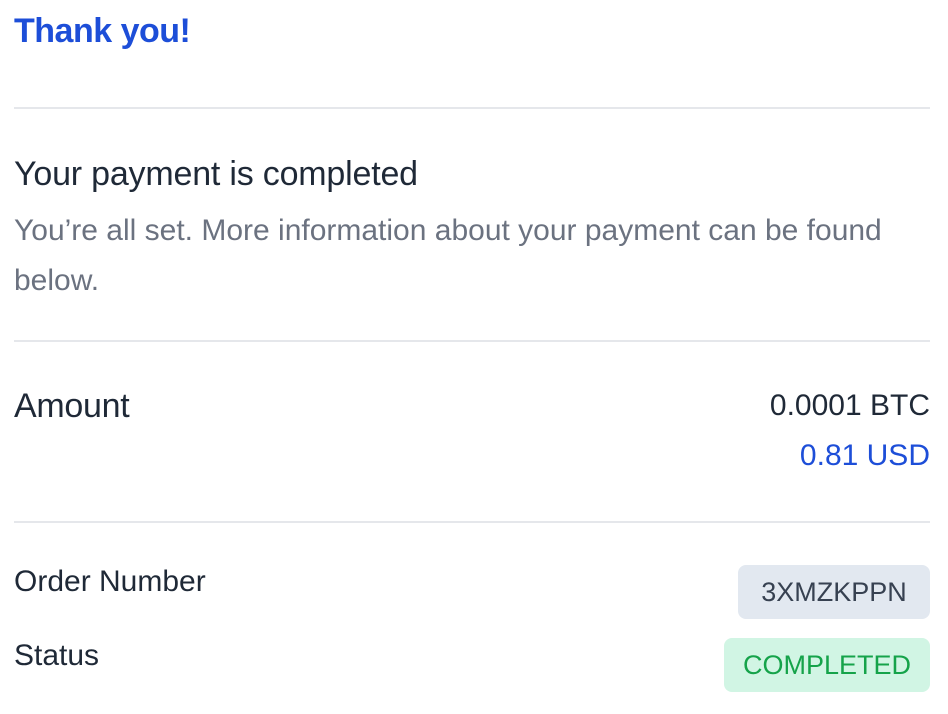  Describe the element at coordinates (57, 655) in the screenshot. I see `status-label: Status` at that location.